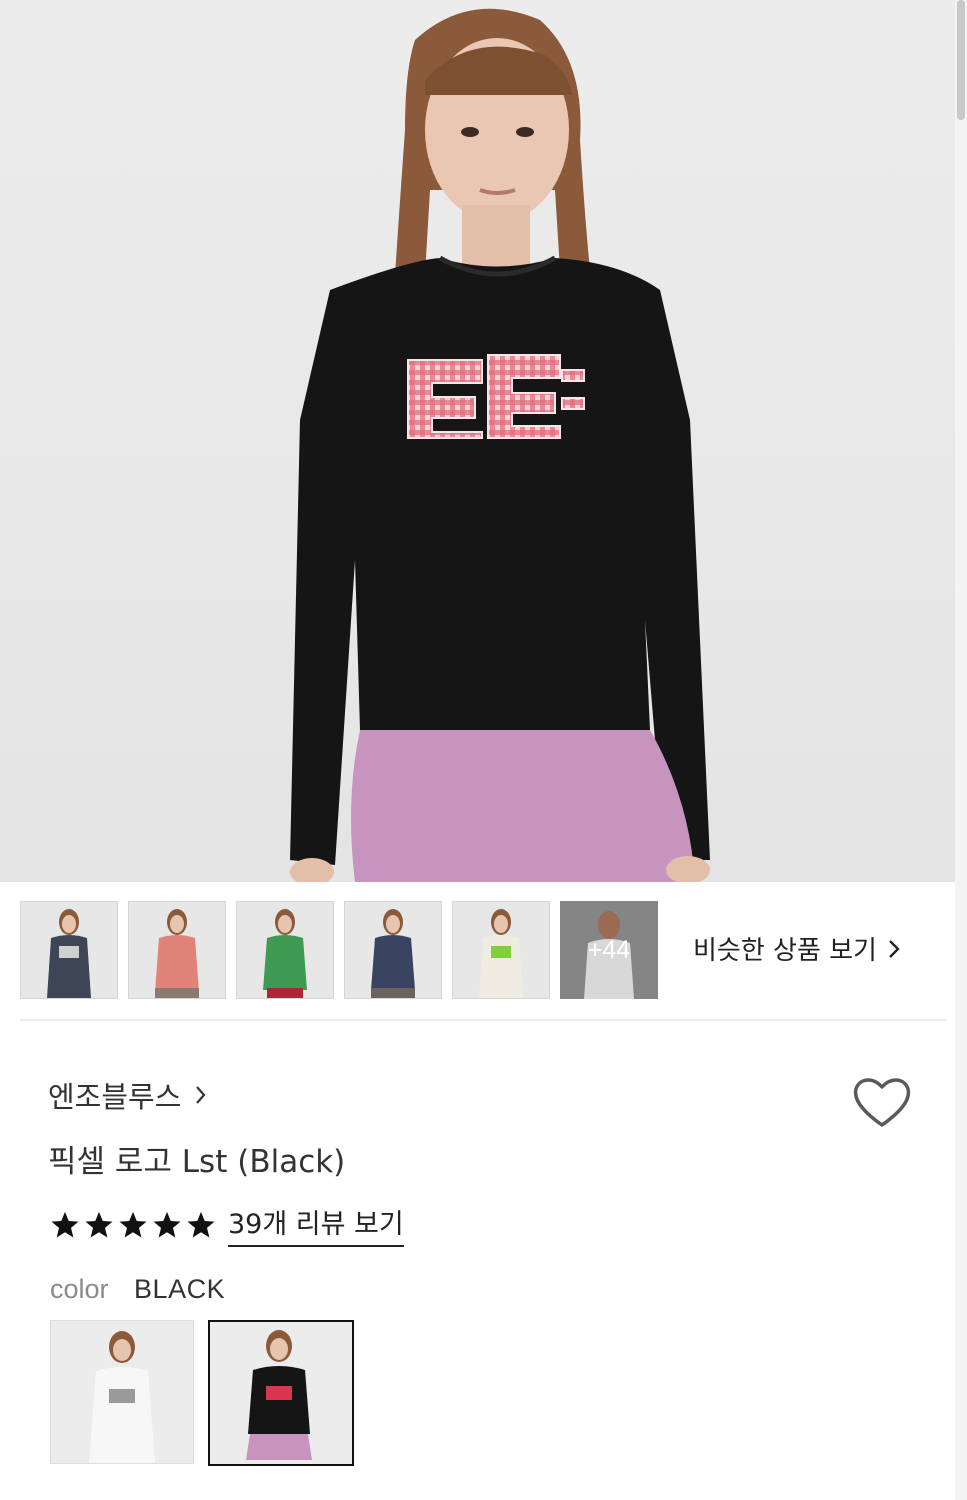 Image resolution: width=967 pixels, height=1500 pixels. I want to click on page-scrollbar, so click(961, 750).